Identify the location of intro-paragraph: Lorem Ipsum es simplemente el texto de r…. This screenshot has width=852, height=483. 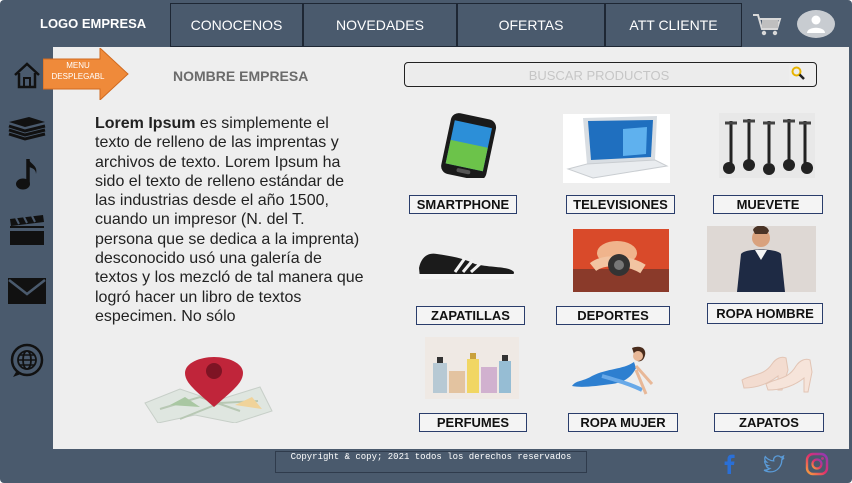
(230, 220).